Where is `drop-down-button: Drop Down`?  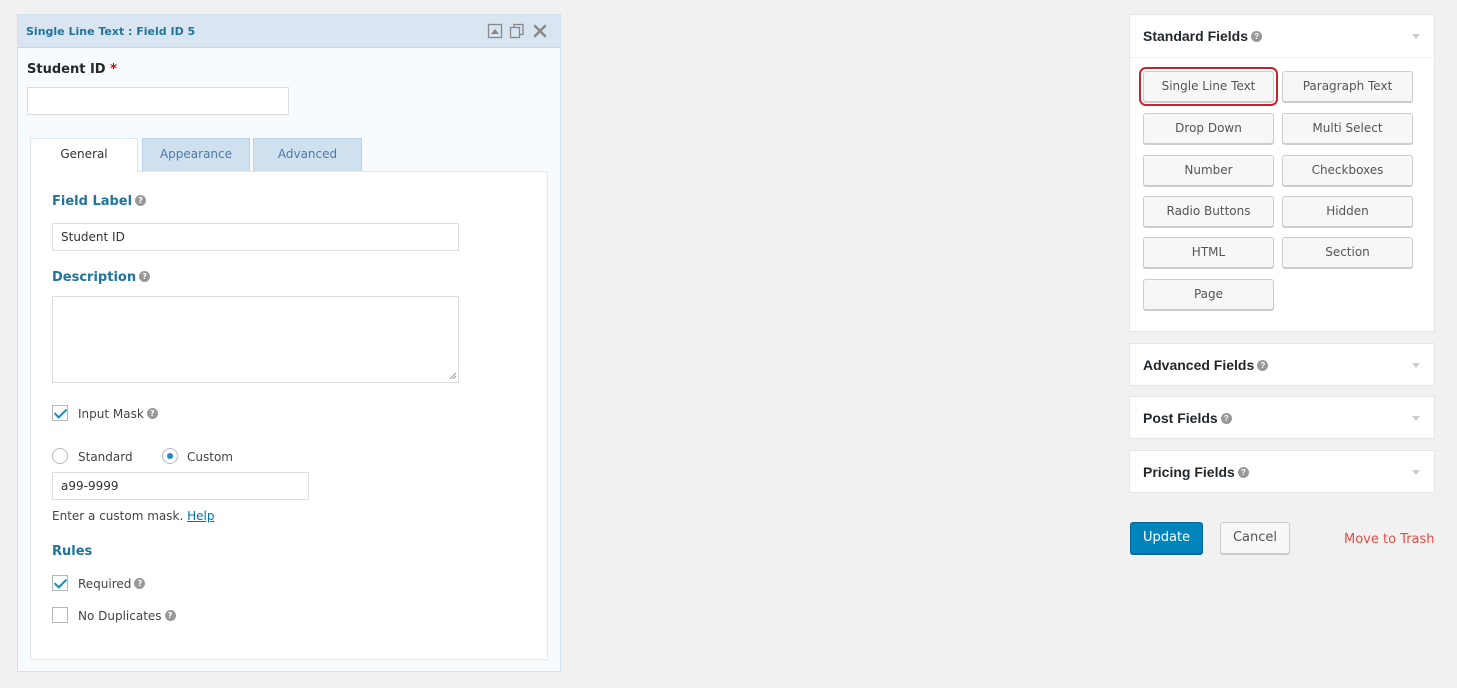
drop-down-button: Drop Down is located at coordinates (1208, 128).